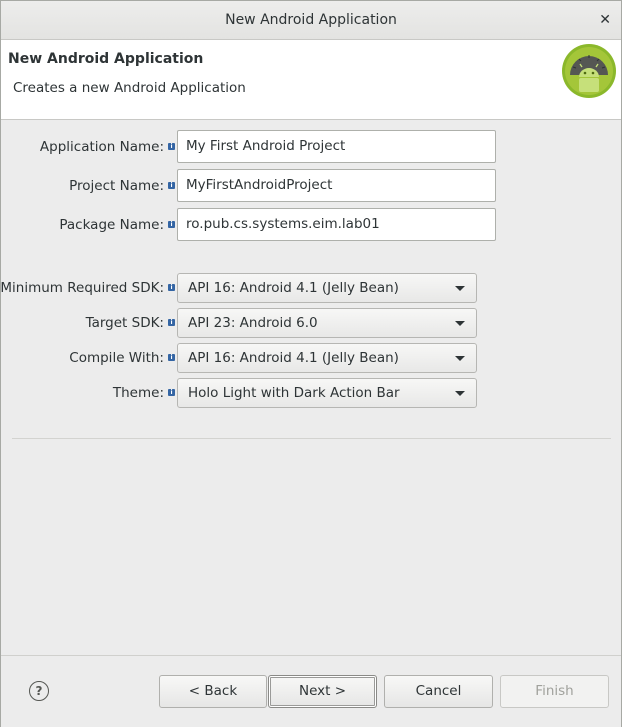  I want to click on window-title: New Android Application, so click(311, 20).